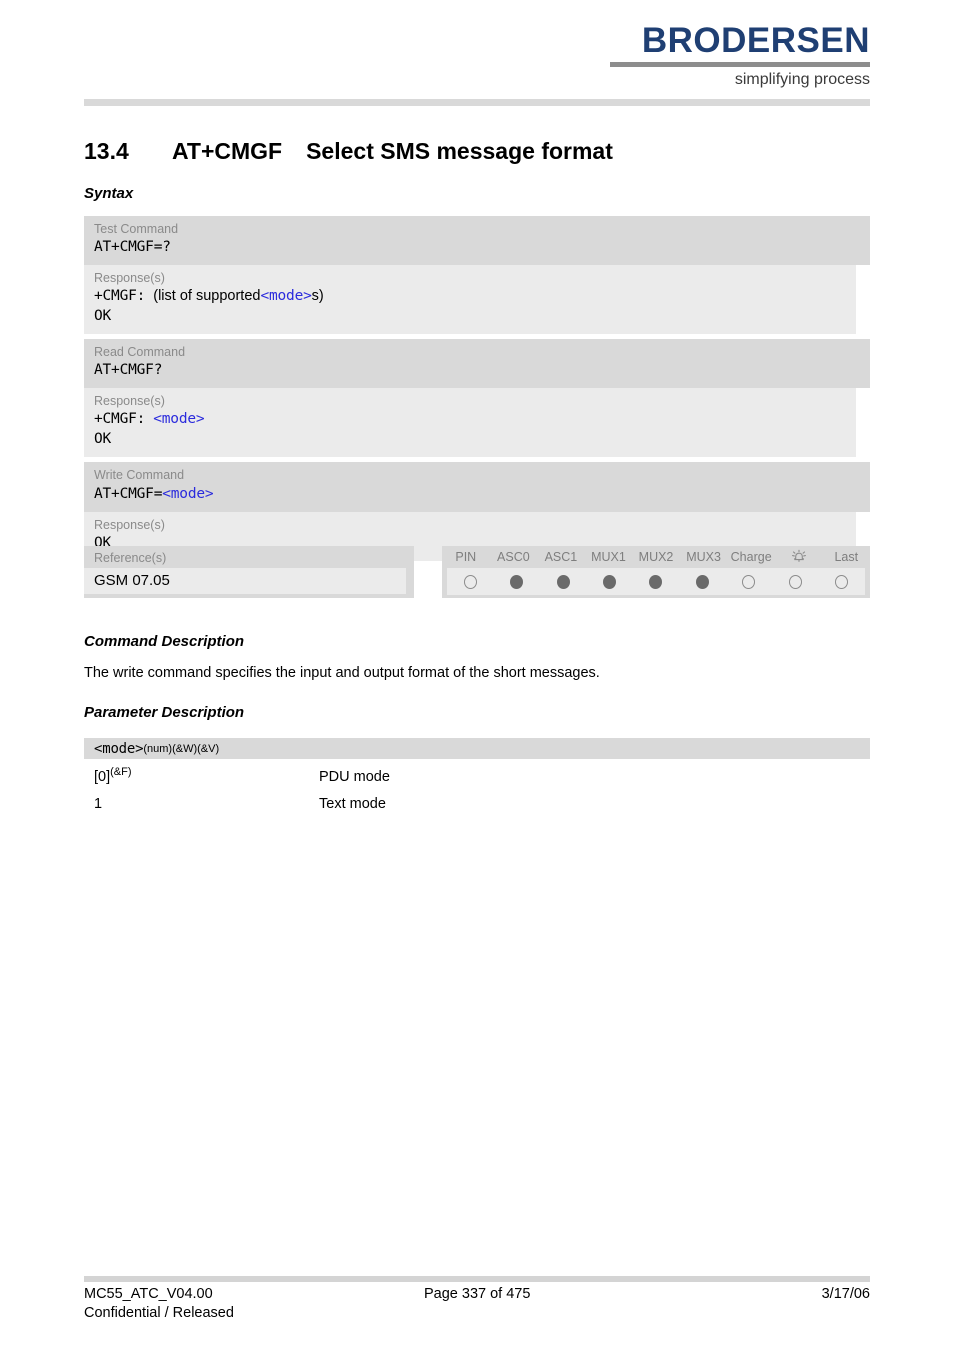  I want to click on parameter-key-text: [0], so click(102, 777).